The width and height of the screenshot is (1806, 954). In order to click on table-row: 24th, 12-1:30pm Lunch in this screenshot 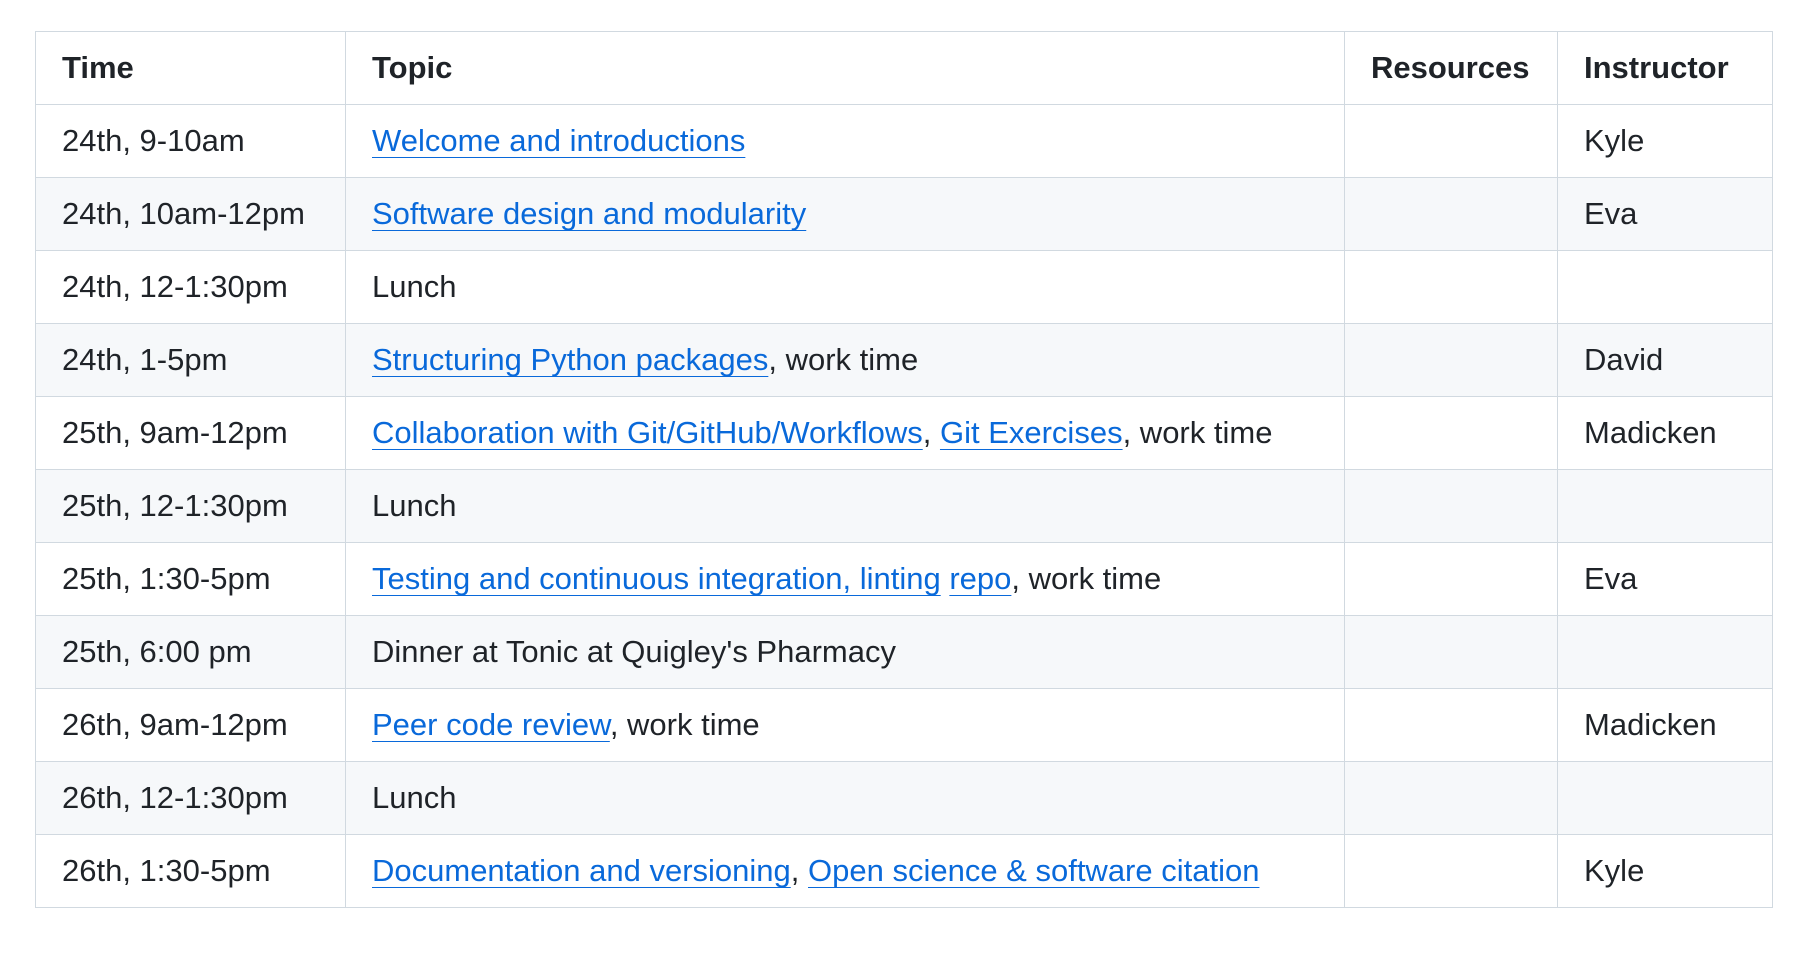, I will do `click(904, 287)`.